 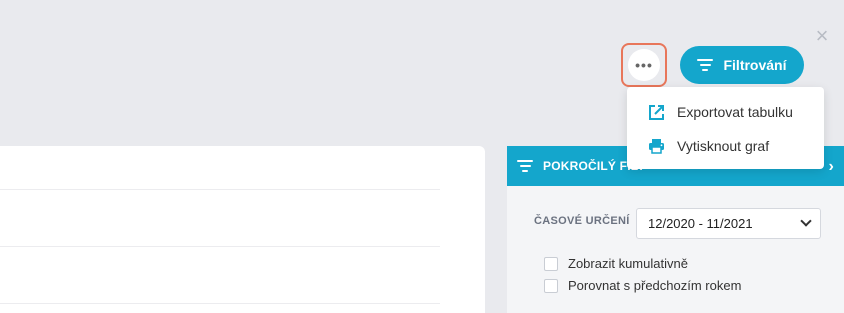 I want to click on menu-item-label: Exportovat tabulku, so click(x=735, y=112).